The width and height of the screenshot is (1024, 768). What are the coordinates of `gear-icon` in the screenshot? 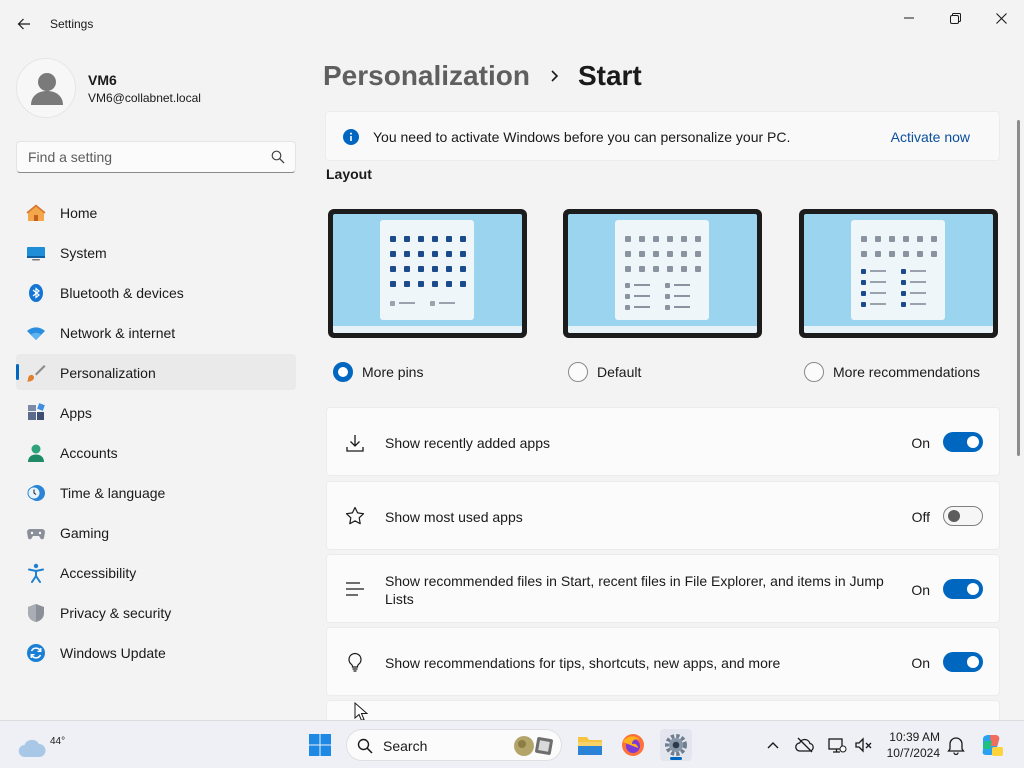 It's located at (676, 745).